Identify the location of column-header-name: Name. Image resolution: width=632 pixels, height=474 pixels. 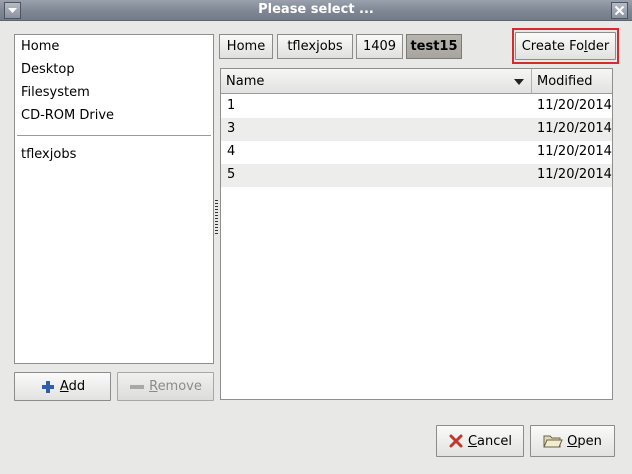
(376, 81).